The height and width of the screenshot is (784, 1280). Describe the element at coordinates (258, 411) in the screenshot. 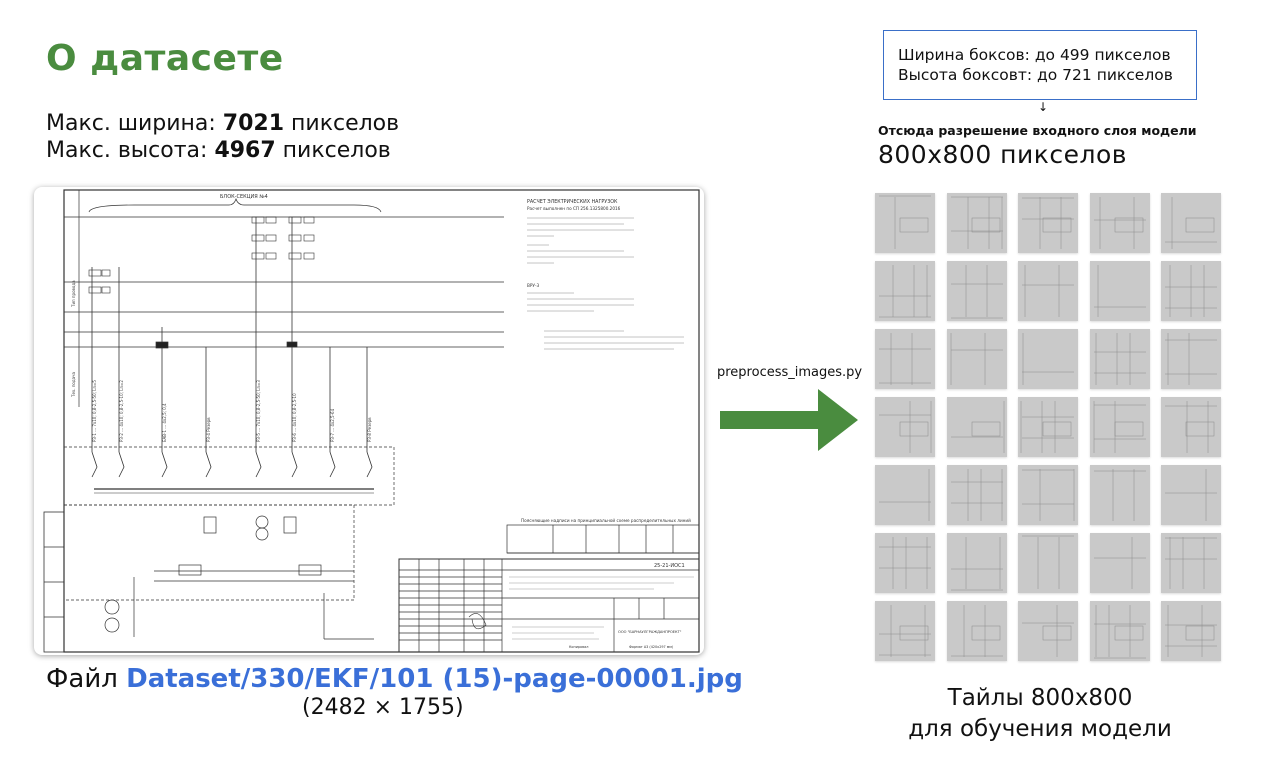

I see `svg-text:РЗ-5 ... 7х10; 0,8-2,5-50; Ln=: РЗ-5 ... 7х10; 0,8-2,5-50; Ln=3` at that location.